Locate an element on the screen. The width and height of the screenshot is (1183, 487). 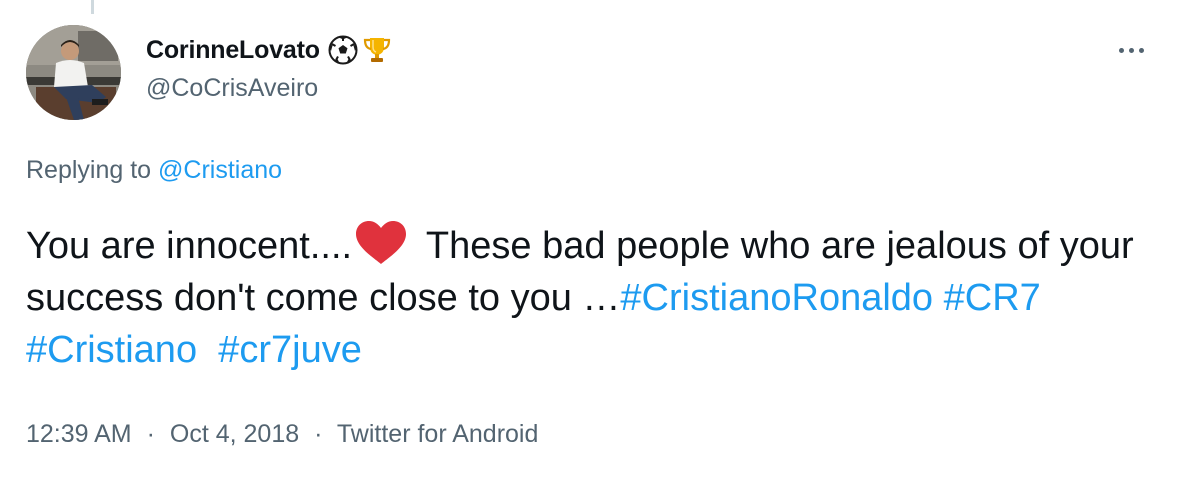
hashtag-link: #CristianoRonaldo is located at coordinates (776, 298).